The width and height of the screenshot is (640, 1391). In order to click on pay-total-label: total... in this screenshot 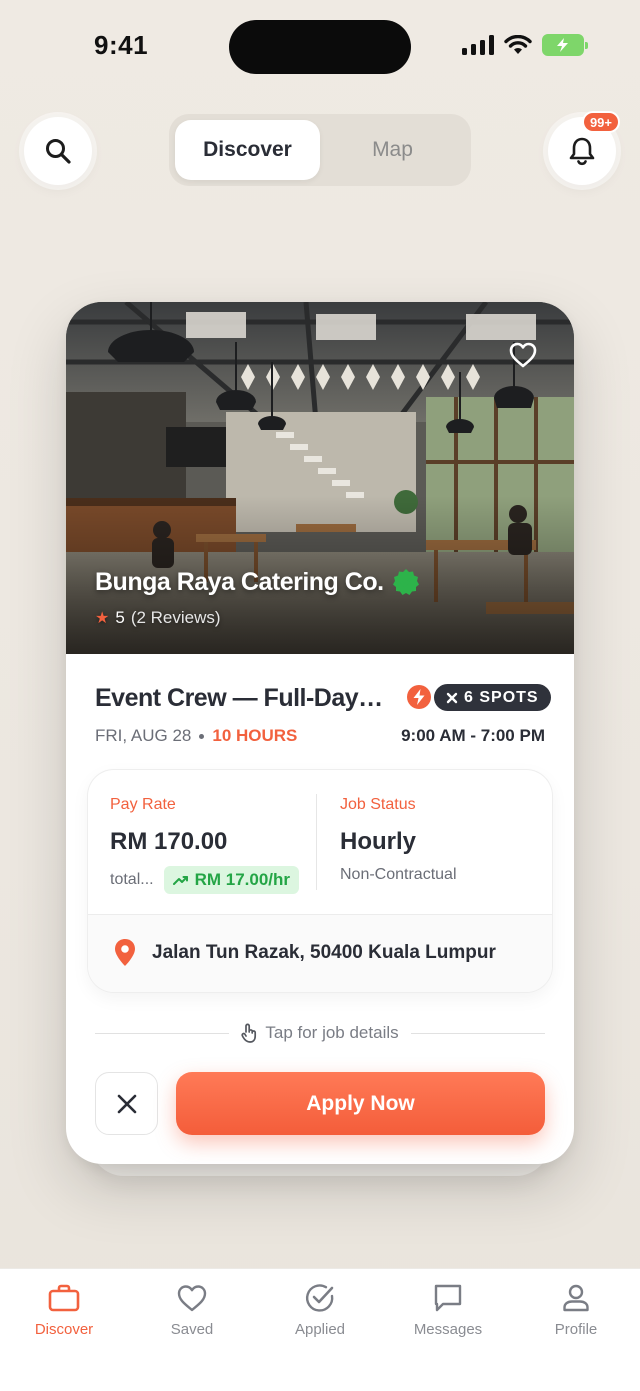, I will do `click(132, 879)`.